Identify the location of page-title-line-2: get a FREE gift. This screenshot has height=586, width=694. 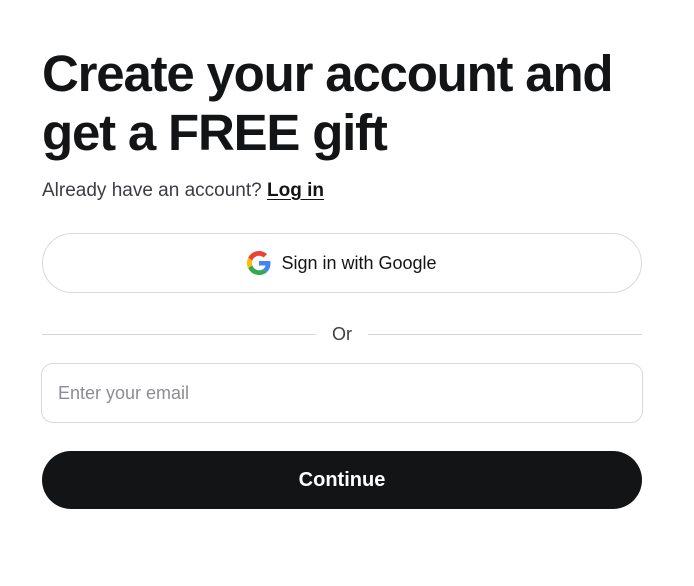
(215, 132).